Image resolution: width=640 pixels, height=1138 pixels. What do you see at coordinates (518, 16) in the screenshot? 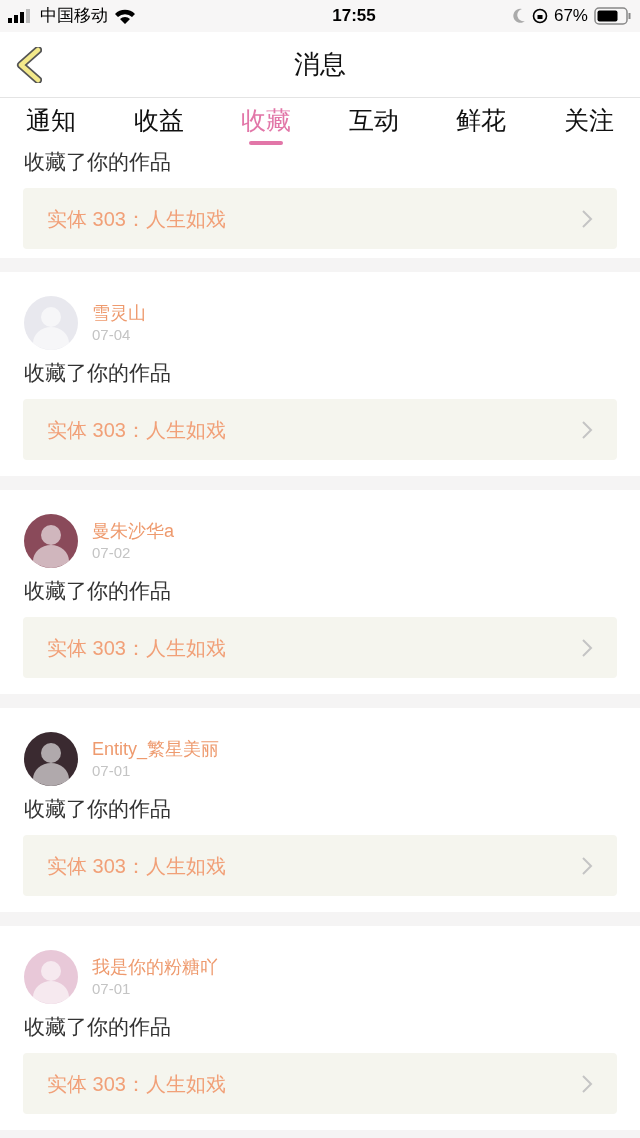
I see `moon-icon` at bounding box center [518, 16].